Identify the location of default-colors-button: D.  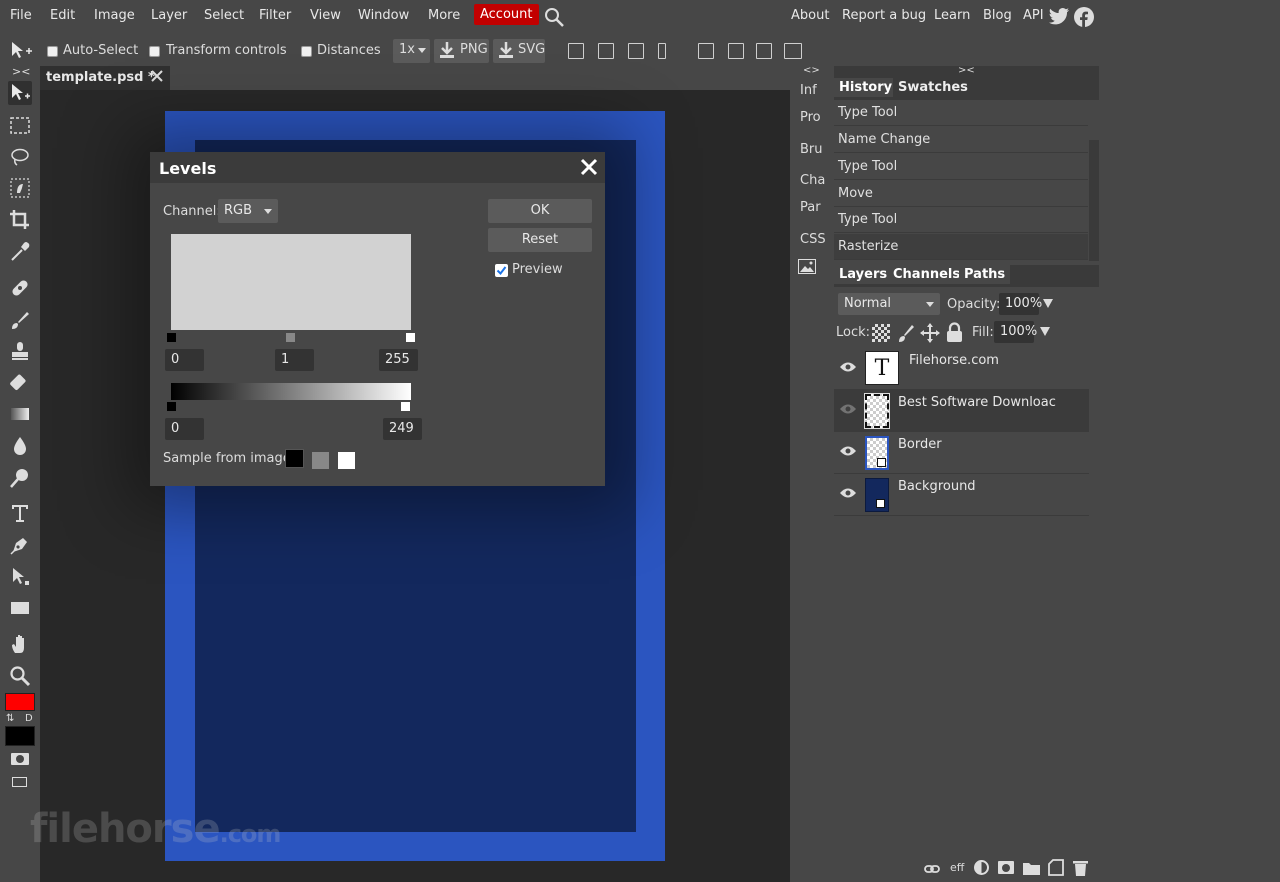
(29, 718).